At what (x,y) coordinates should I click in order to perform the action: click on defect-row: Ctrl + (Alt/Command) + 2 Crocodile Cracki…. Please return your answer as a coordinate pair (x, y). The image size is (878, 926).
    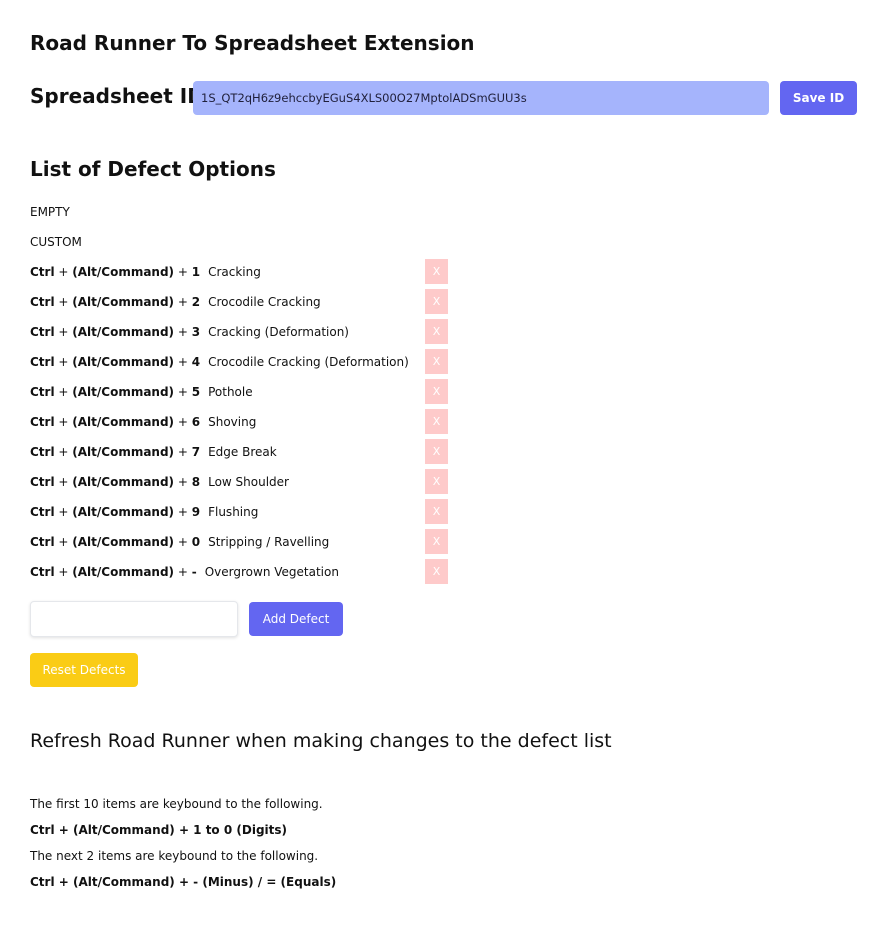
    Looking at the image, I should click on (240, 304).